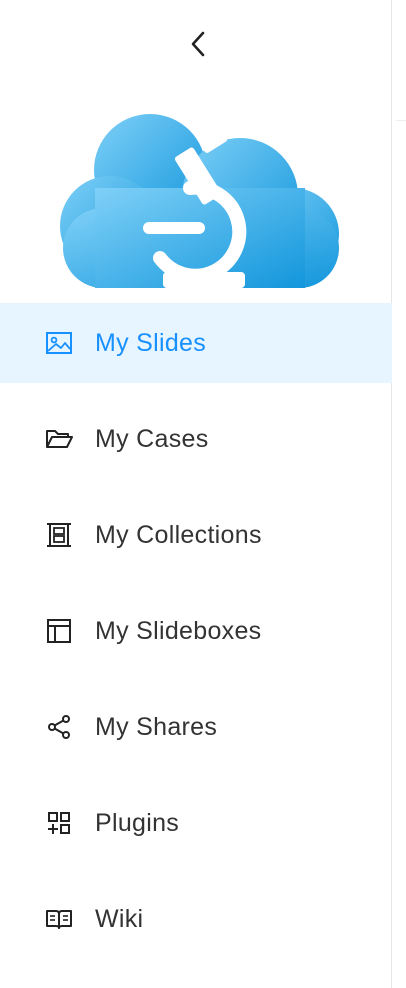  I want to click on menu-item-label: My Cases, so click(152, 438).